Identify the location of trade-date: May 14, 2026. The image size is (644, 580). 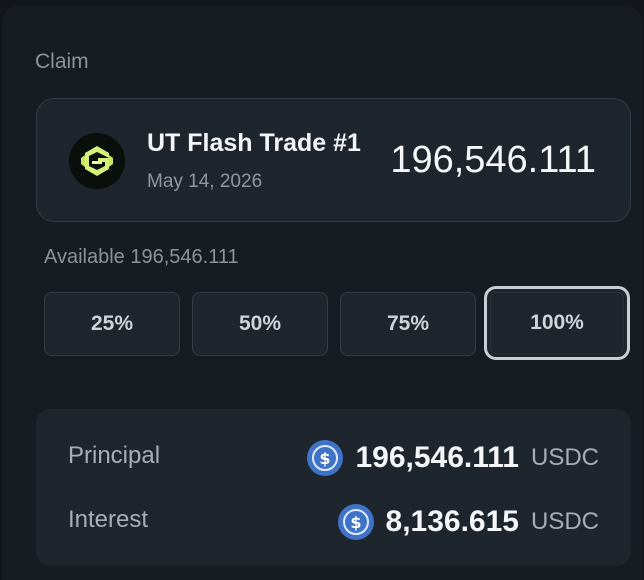
(205, 181).